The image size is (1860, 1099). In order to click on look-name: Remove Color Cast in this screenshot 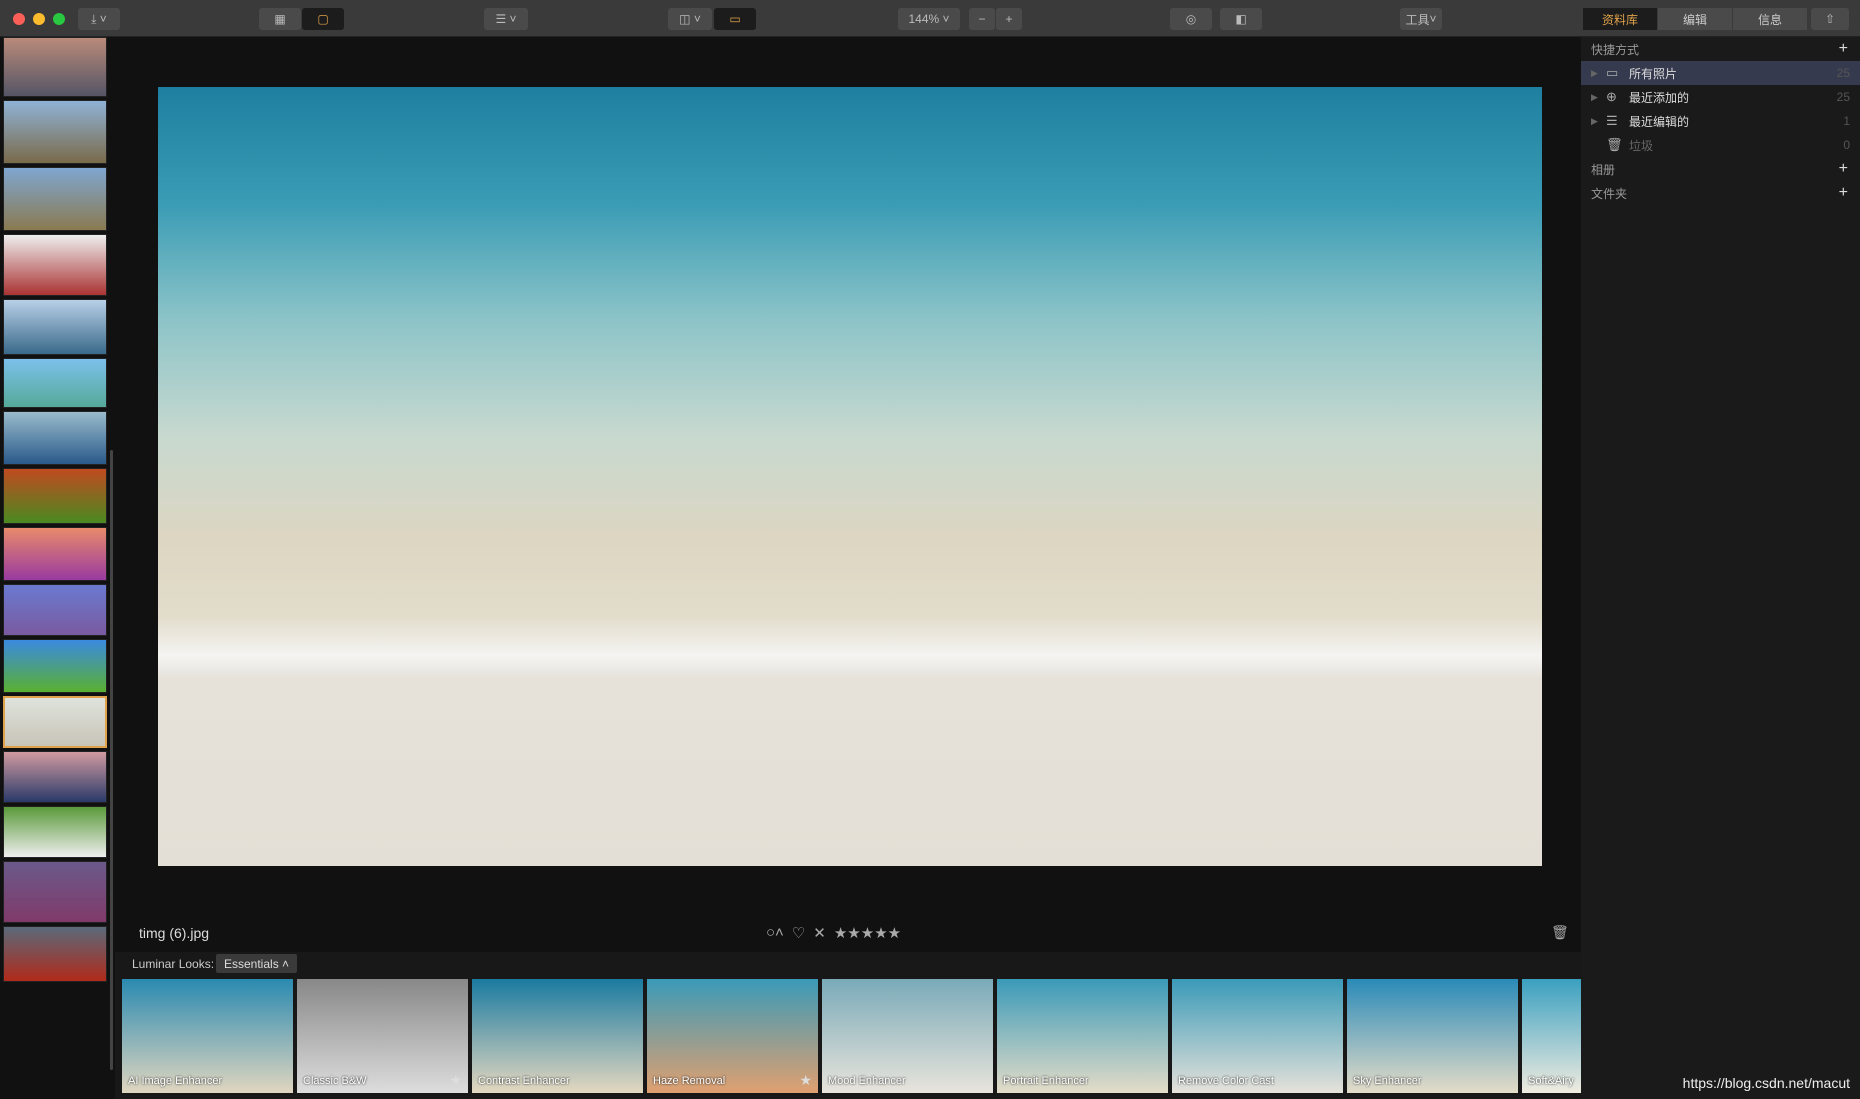, I will do `click(1226, 1081)`.